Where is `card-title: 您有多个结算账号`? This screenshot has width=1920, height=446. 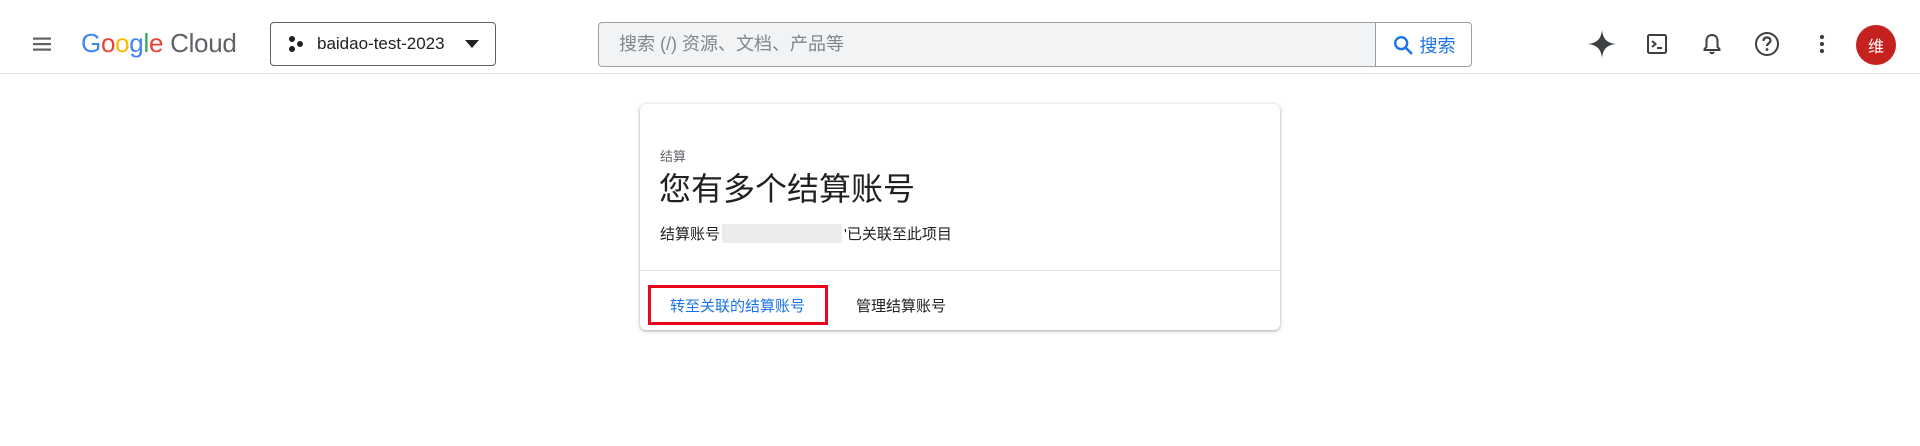 card-title: 您有多个结算账号 is located at coordinates (787, 189).